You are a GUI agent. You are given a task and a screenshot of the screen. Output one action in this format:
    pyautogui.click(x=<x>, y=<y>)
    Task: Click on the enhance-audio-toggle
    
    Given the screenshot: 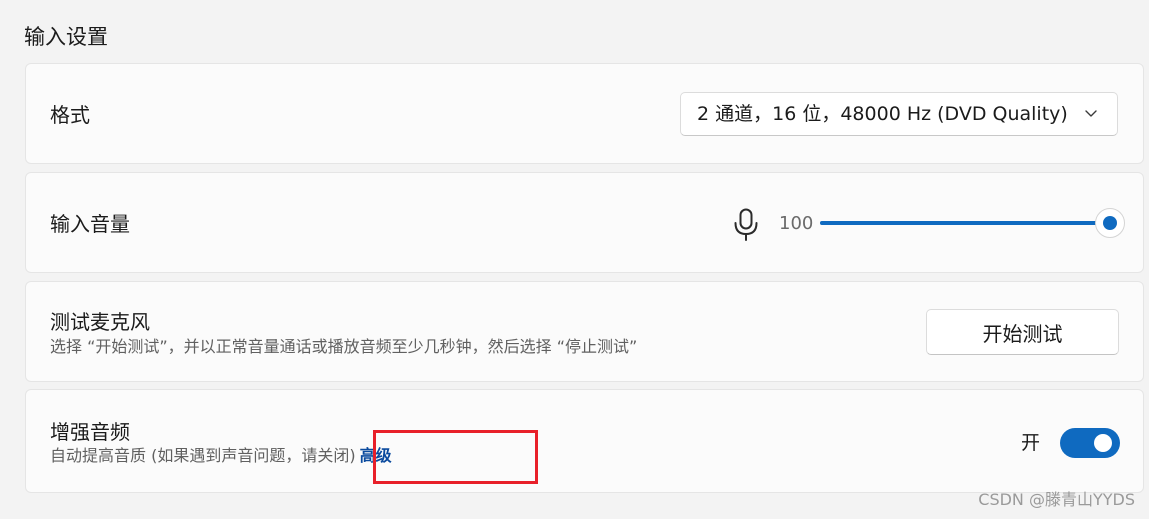 What is the action you would take?
    pyautogui.click(x=1090, y=443)
    